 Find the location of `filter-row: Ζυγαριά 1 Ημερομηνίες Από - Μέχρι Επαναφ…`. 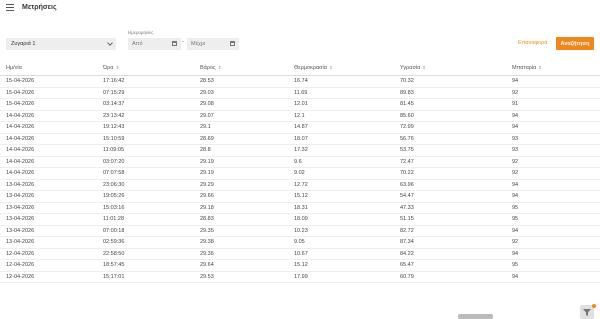

filter-row: Ζυγαριά 1 Ημερομηνίες Από - Μέχρι Επαναφ… is located at coordinates (300, 42).